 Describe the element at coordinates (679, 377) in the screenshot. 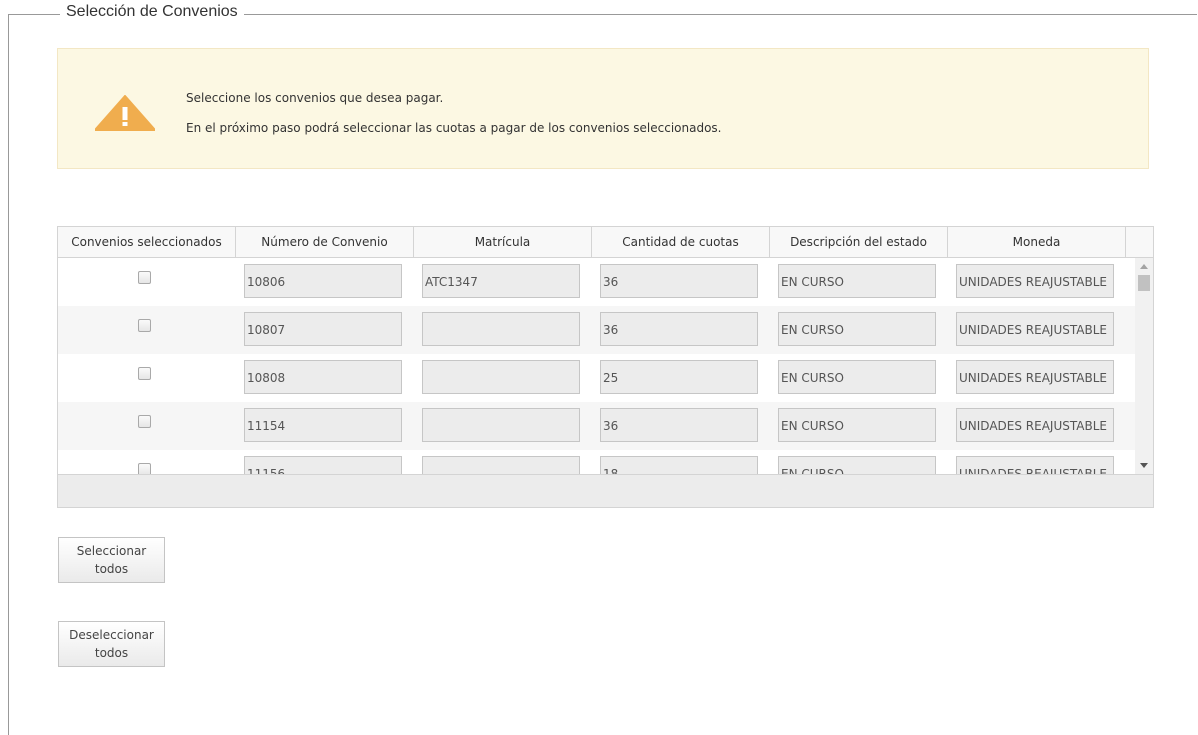

I see `cantidad-cuotas-field: 25` at that location.